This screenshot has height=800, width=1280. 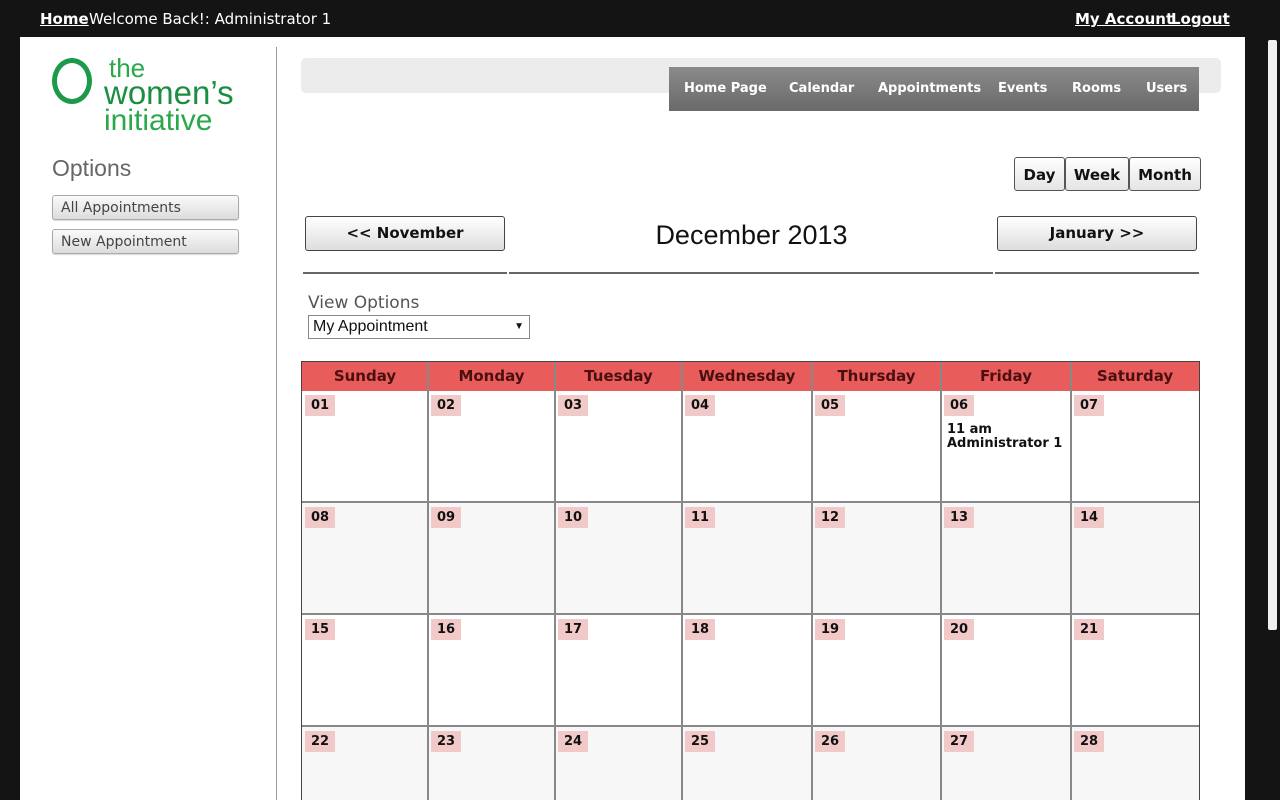 What do you see at coordinates (446, 517) in the screenshot?
I see `day-cell-date: 09` at bounding box center [446, 517].